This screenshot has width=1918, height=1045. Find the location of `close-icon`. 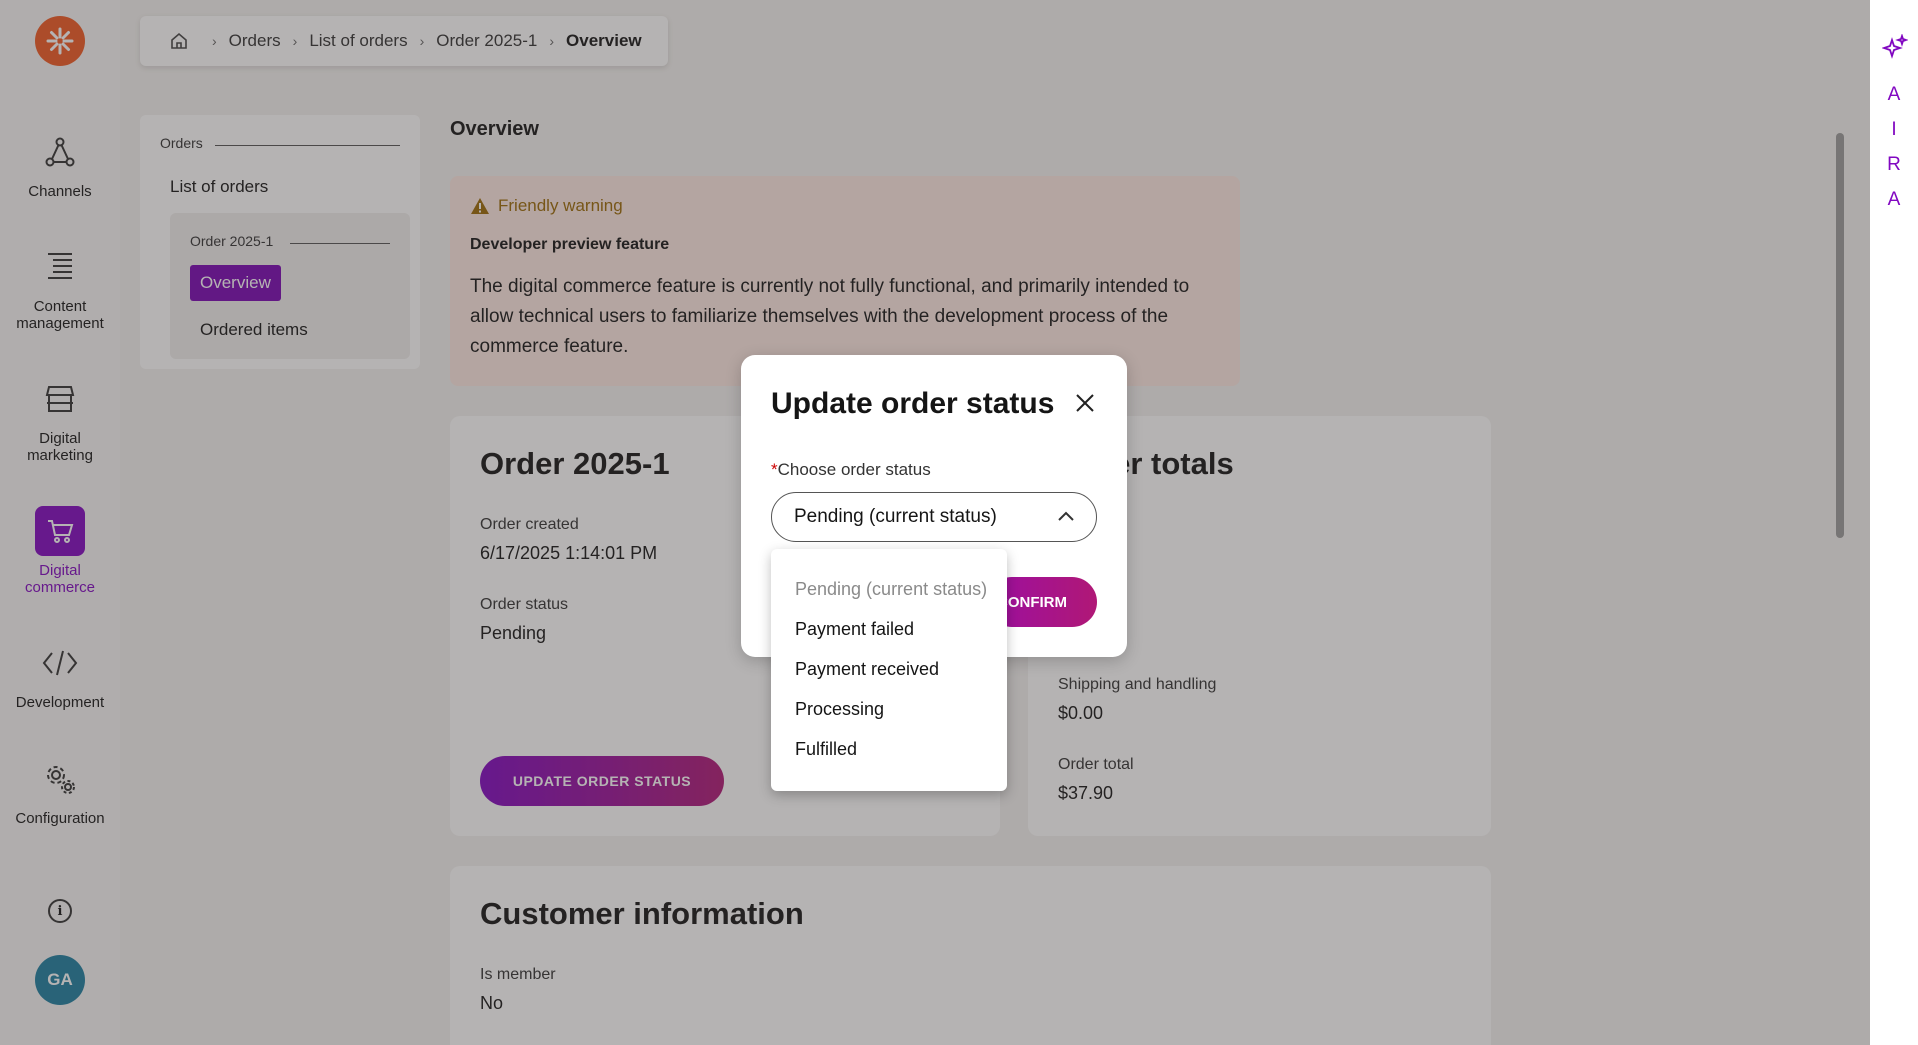

close-icon is located at coordinates (1085, 403).